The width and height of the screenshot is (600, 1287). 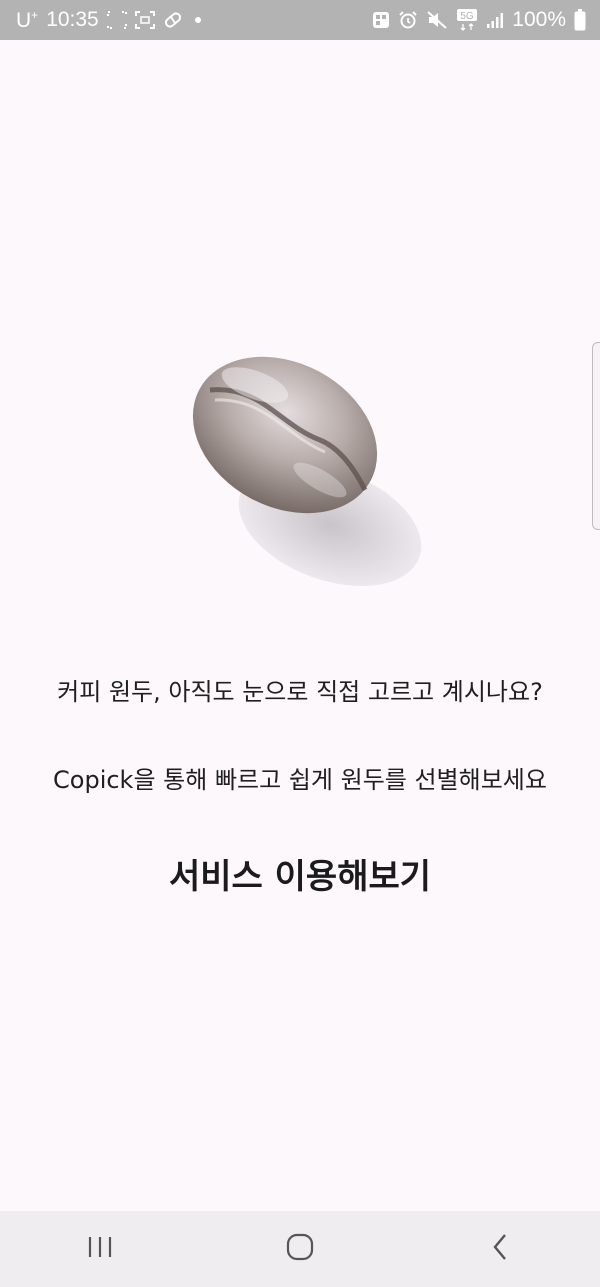 What do you see at coordinates (116, 20) in the screenshot?
I see `screenshot-icon` at bounding box center [116, 20].